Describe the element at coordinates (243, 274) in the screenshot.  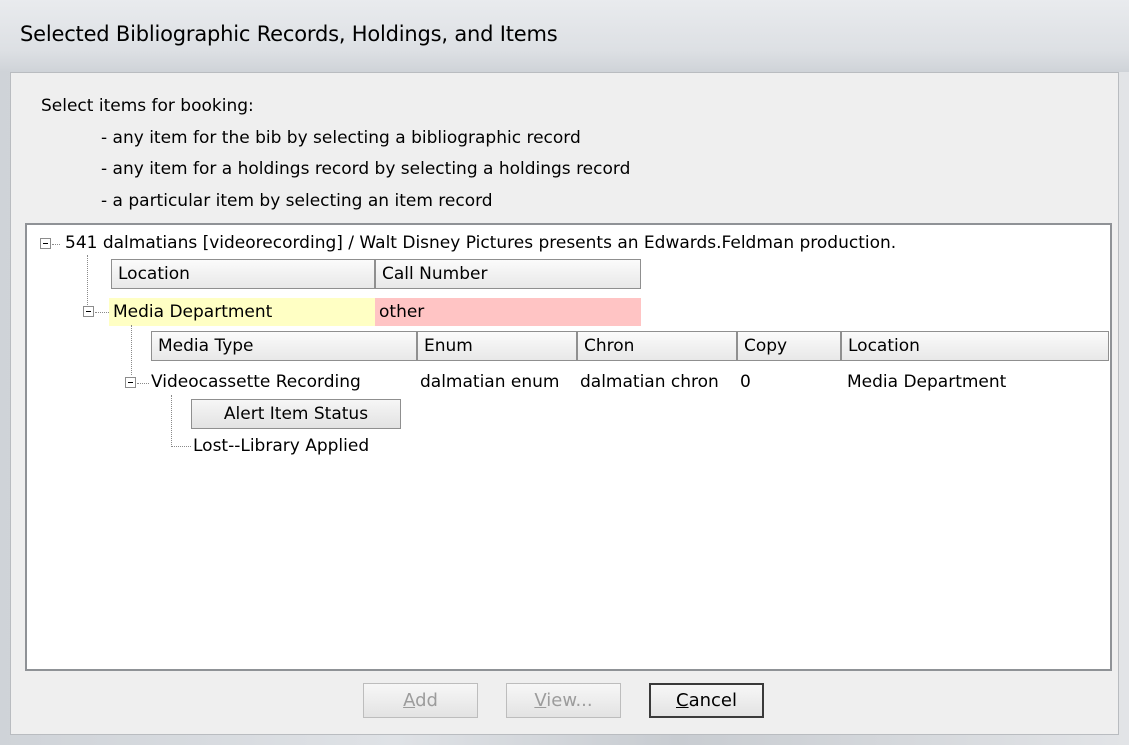
I see `column-header-location: Location` at that location.